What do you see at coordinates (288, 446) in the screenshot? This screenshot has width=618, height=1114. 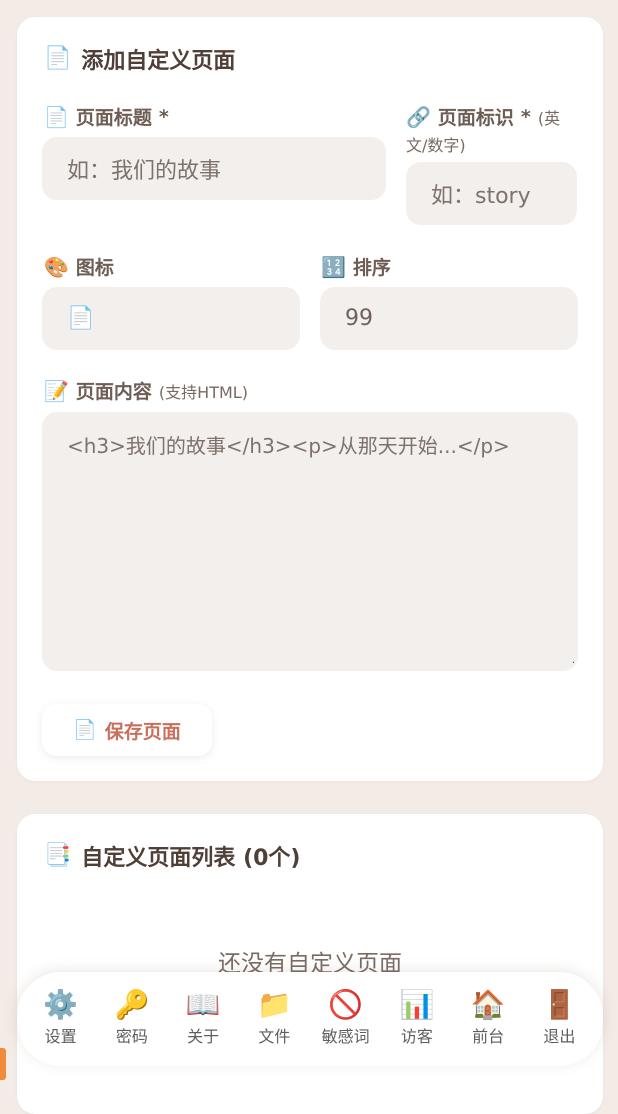 I see `content-placeholder: <h3>我们的故事</h3><p>从那天开始...</p>` at bounding box center [288, 446].